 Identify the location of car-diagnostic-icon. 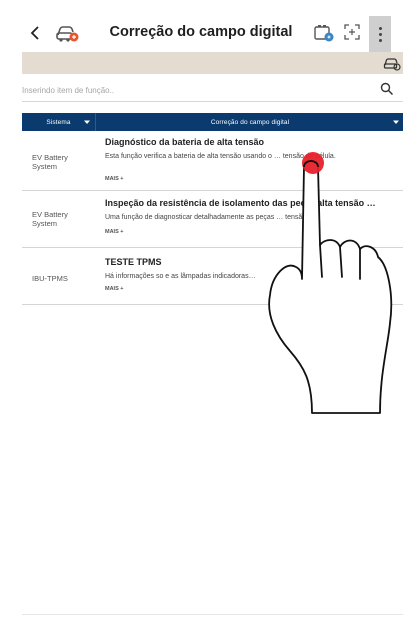
(67, 33).